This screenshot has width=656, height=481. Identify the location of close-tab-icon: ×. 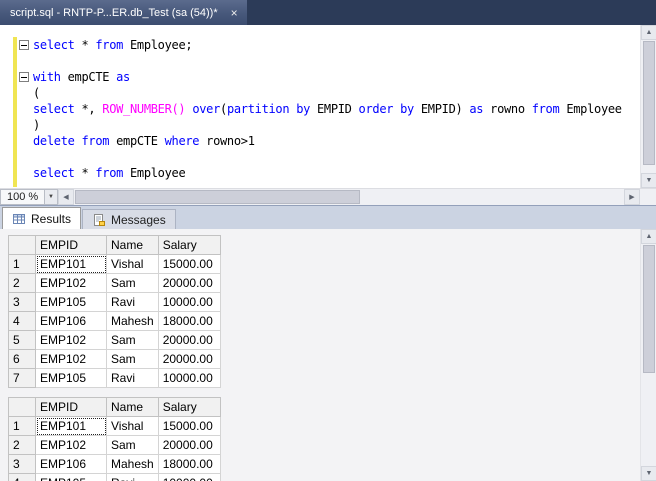
(234, 13).